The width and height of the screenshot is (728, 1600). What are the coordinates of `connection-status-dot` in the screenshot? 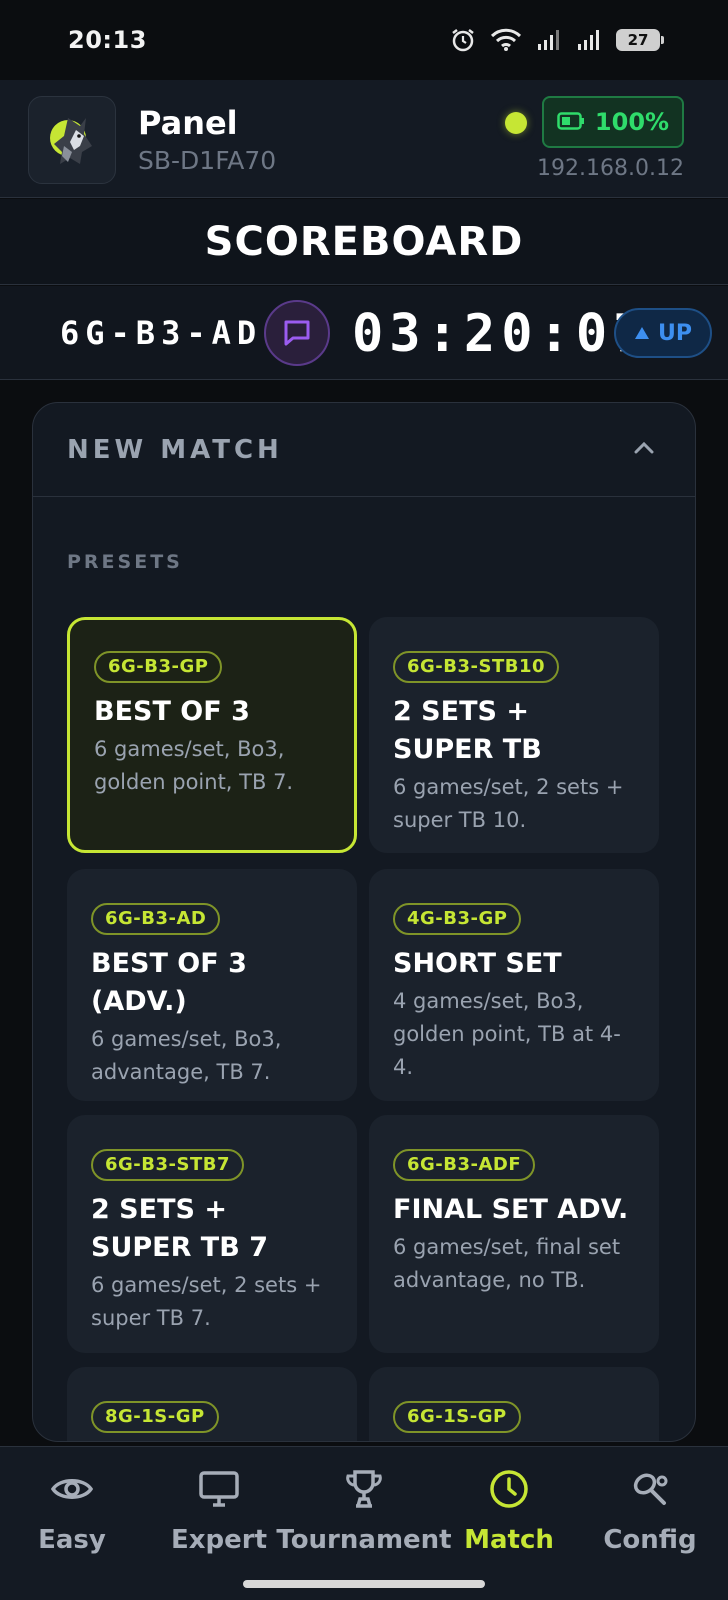 It's located at (516, 123).